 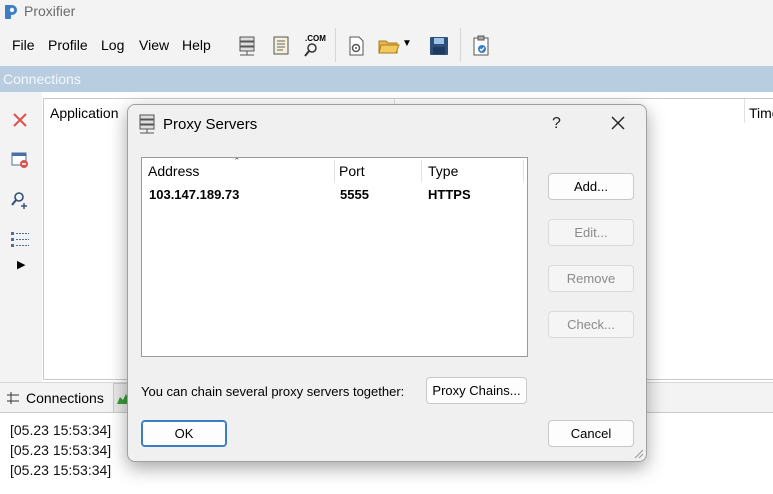 What do you see at coordinates (20, 160) in the screenshot?
I see `kill-process-icon` at bounding box center [20, 160].